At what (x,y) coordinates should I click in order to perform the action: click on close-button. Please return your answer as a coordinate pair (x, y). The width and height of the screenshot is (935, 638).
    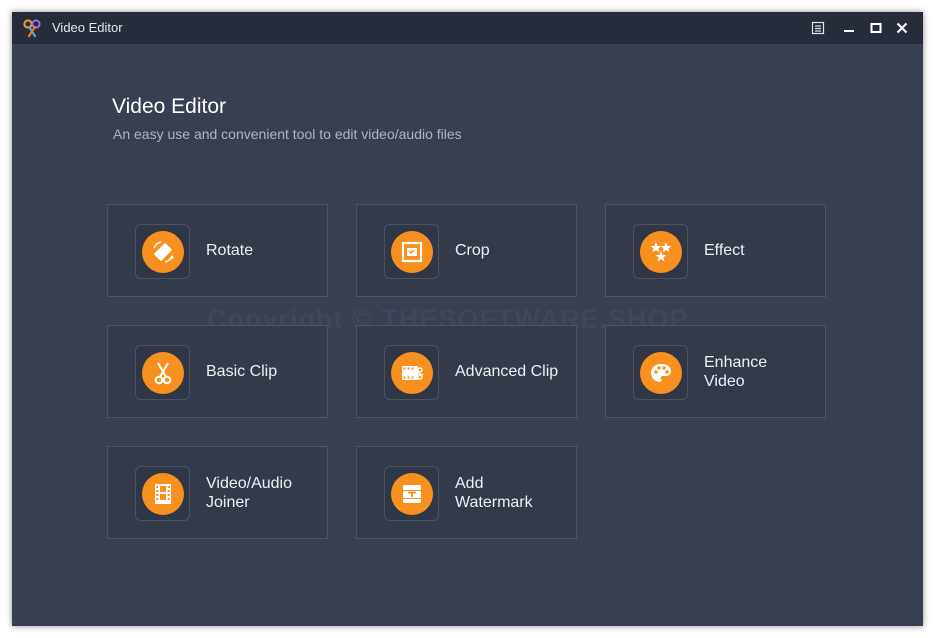
    Looking at the image, I should click on (902, 28).